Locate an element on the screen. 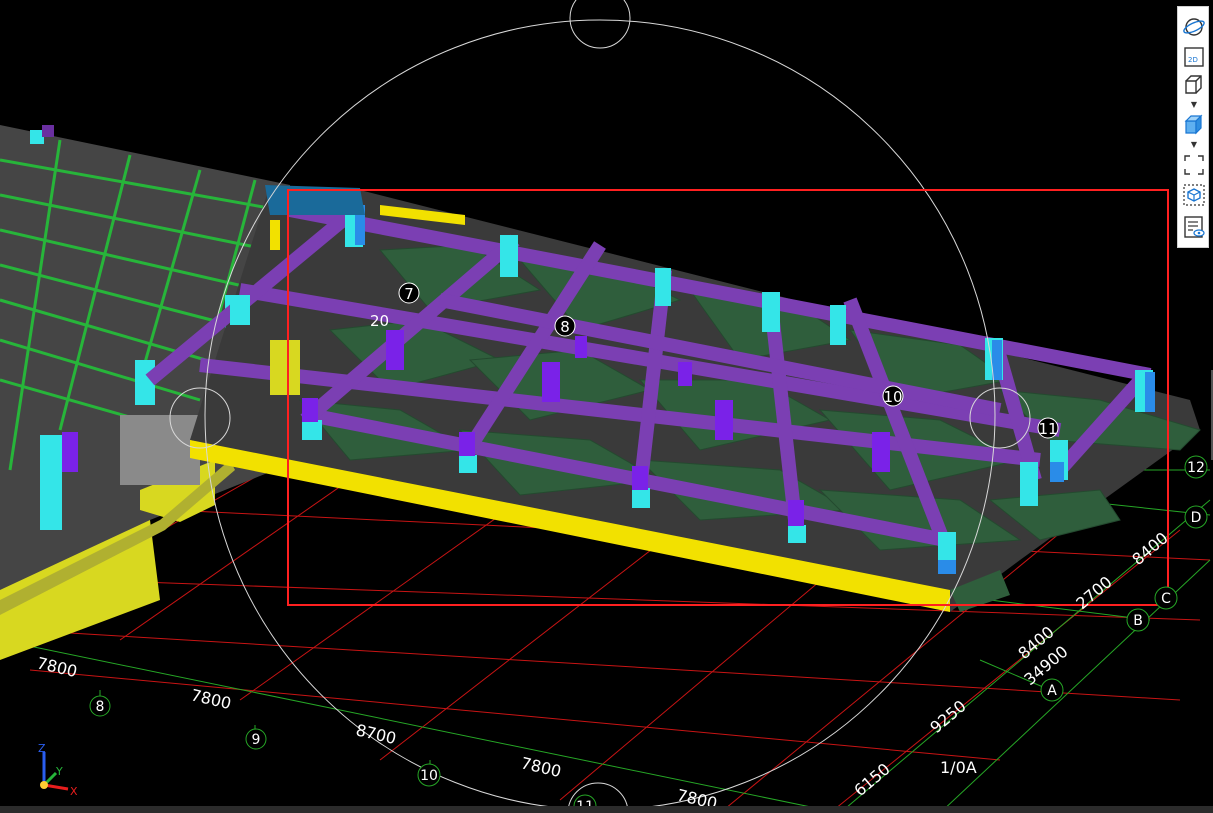 This screenshot has height=813, width=1213. view-3d-wireframe-caret: ▼ is located at coordinates (1194, 105).